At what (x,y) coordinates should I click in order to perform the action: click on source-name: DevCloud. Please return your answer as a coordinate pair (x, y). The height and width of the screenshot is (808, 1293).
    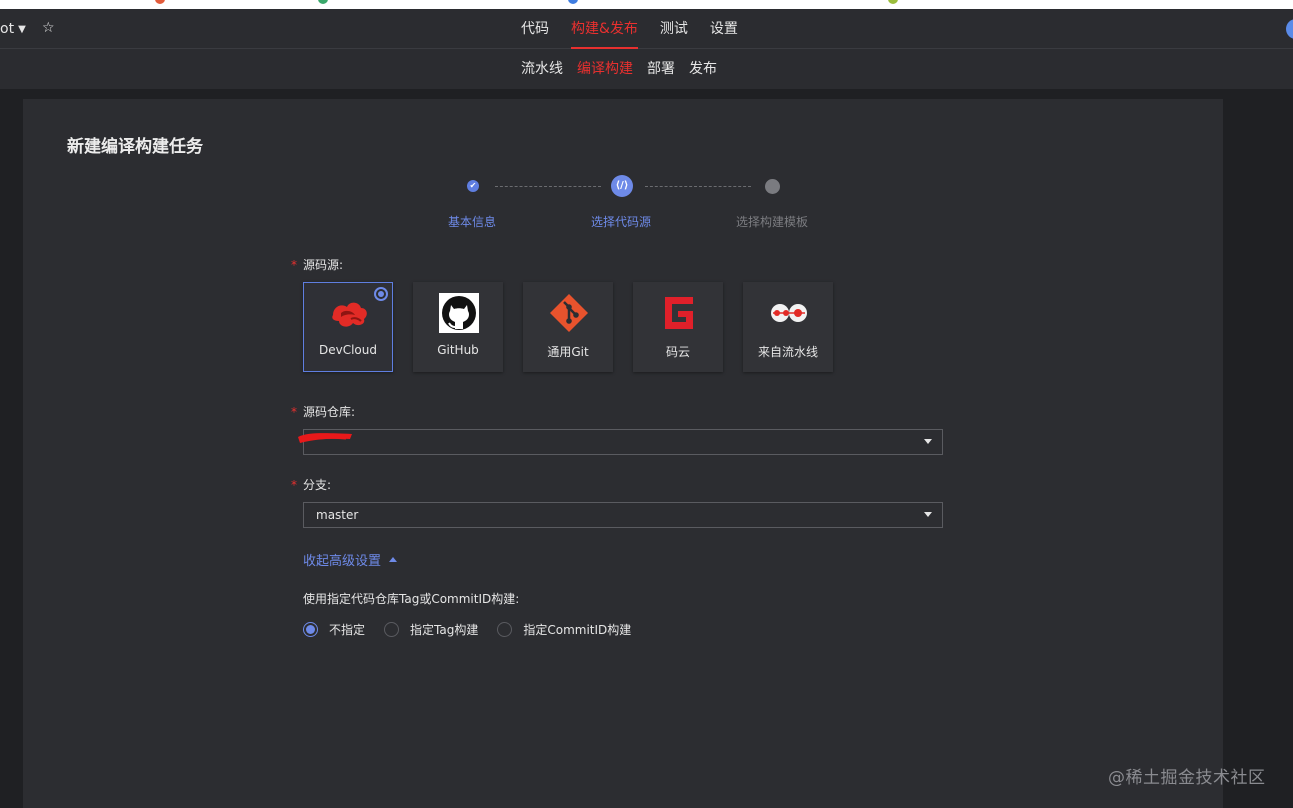
    Looking at the image, I should click on (347, 350).